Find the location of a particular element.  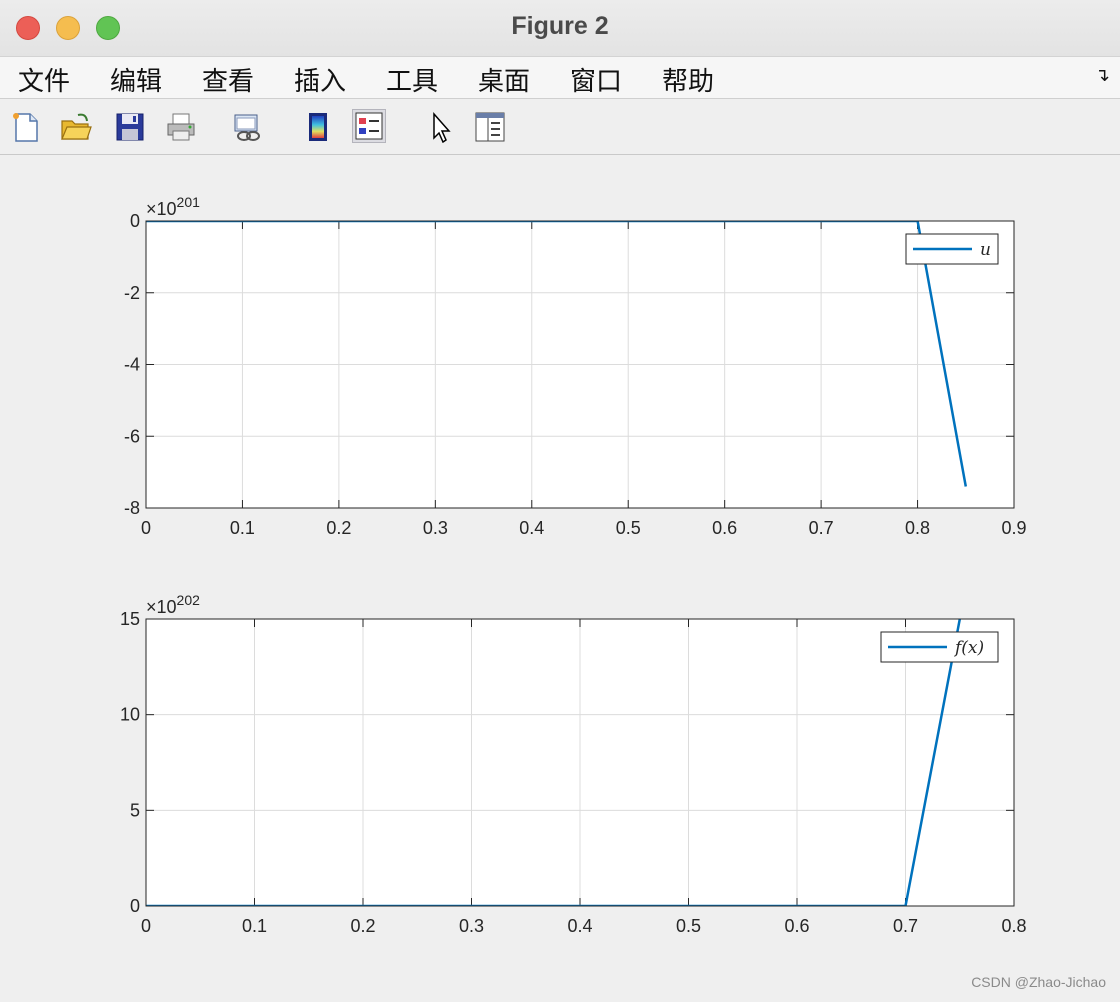

property-inspector-icon is located at coordinates (490, 127).